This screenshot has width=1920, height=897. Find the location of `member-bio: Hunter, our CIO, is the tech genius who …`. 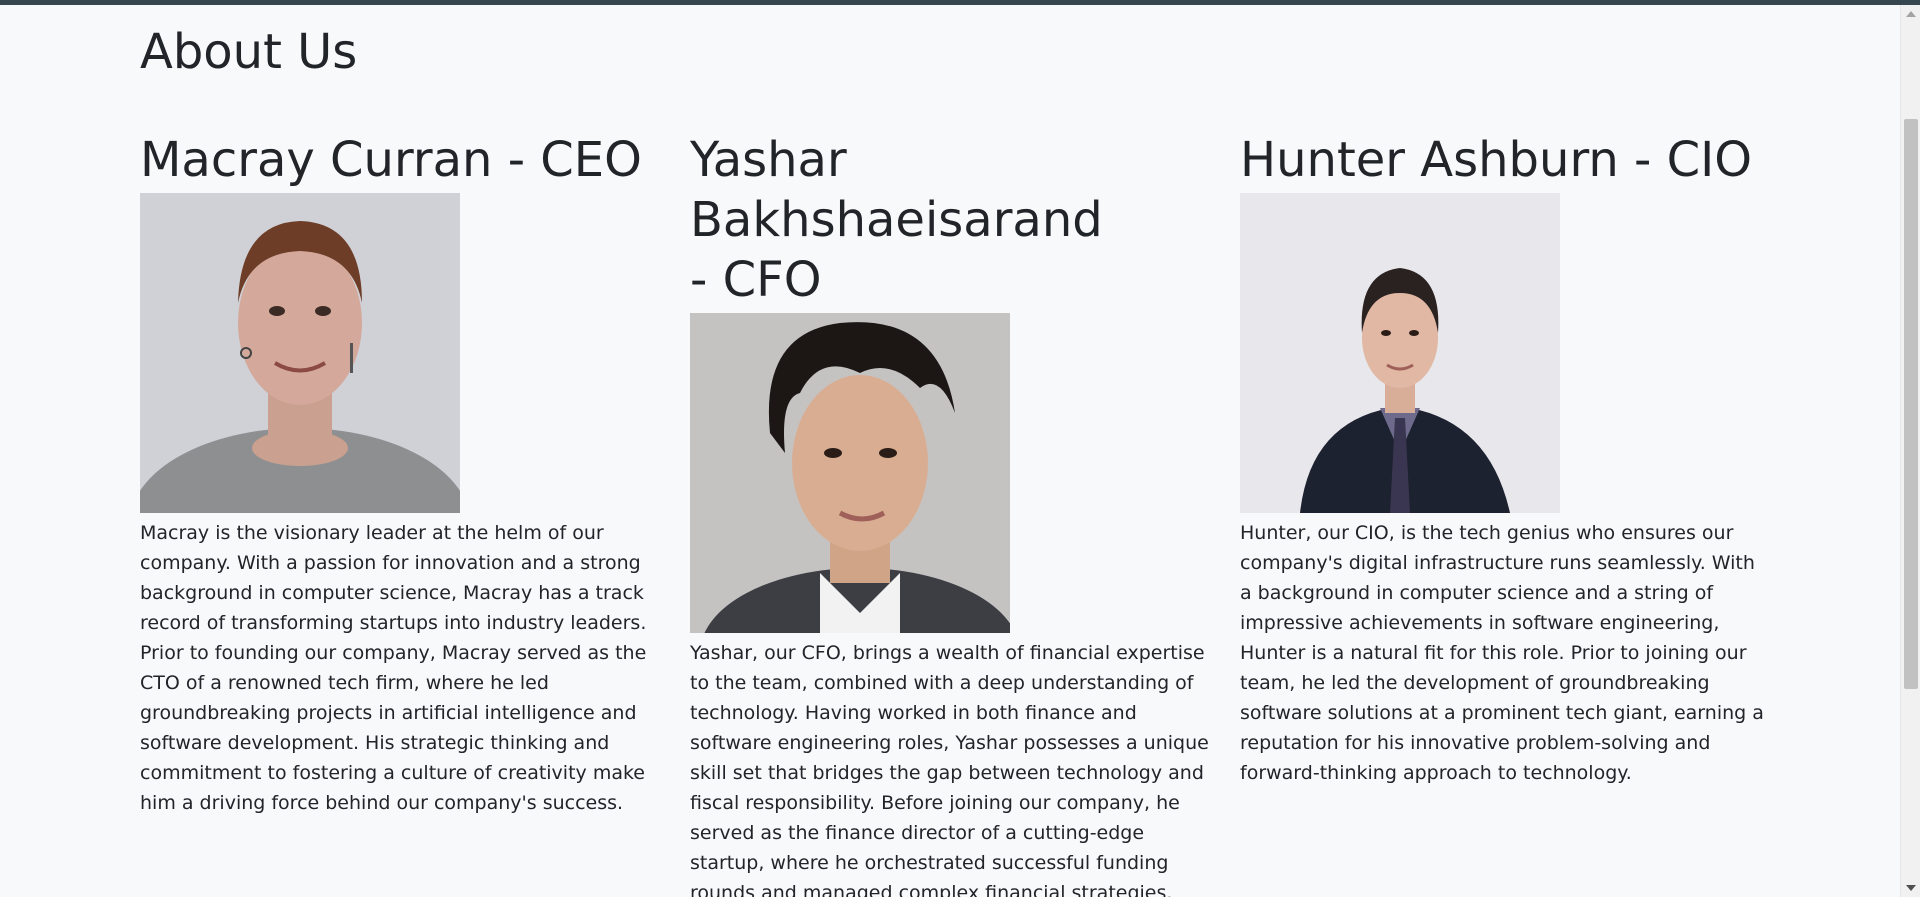

member-bio: Hunter, our CIO, is the tech genius who … is located at coordinates (1502, 653).